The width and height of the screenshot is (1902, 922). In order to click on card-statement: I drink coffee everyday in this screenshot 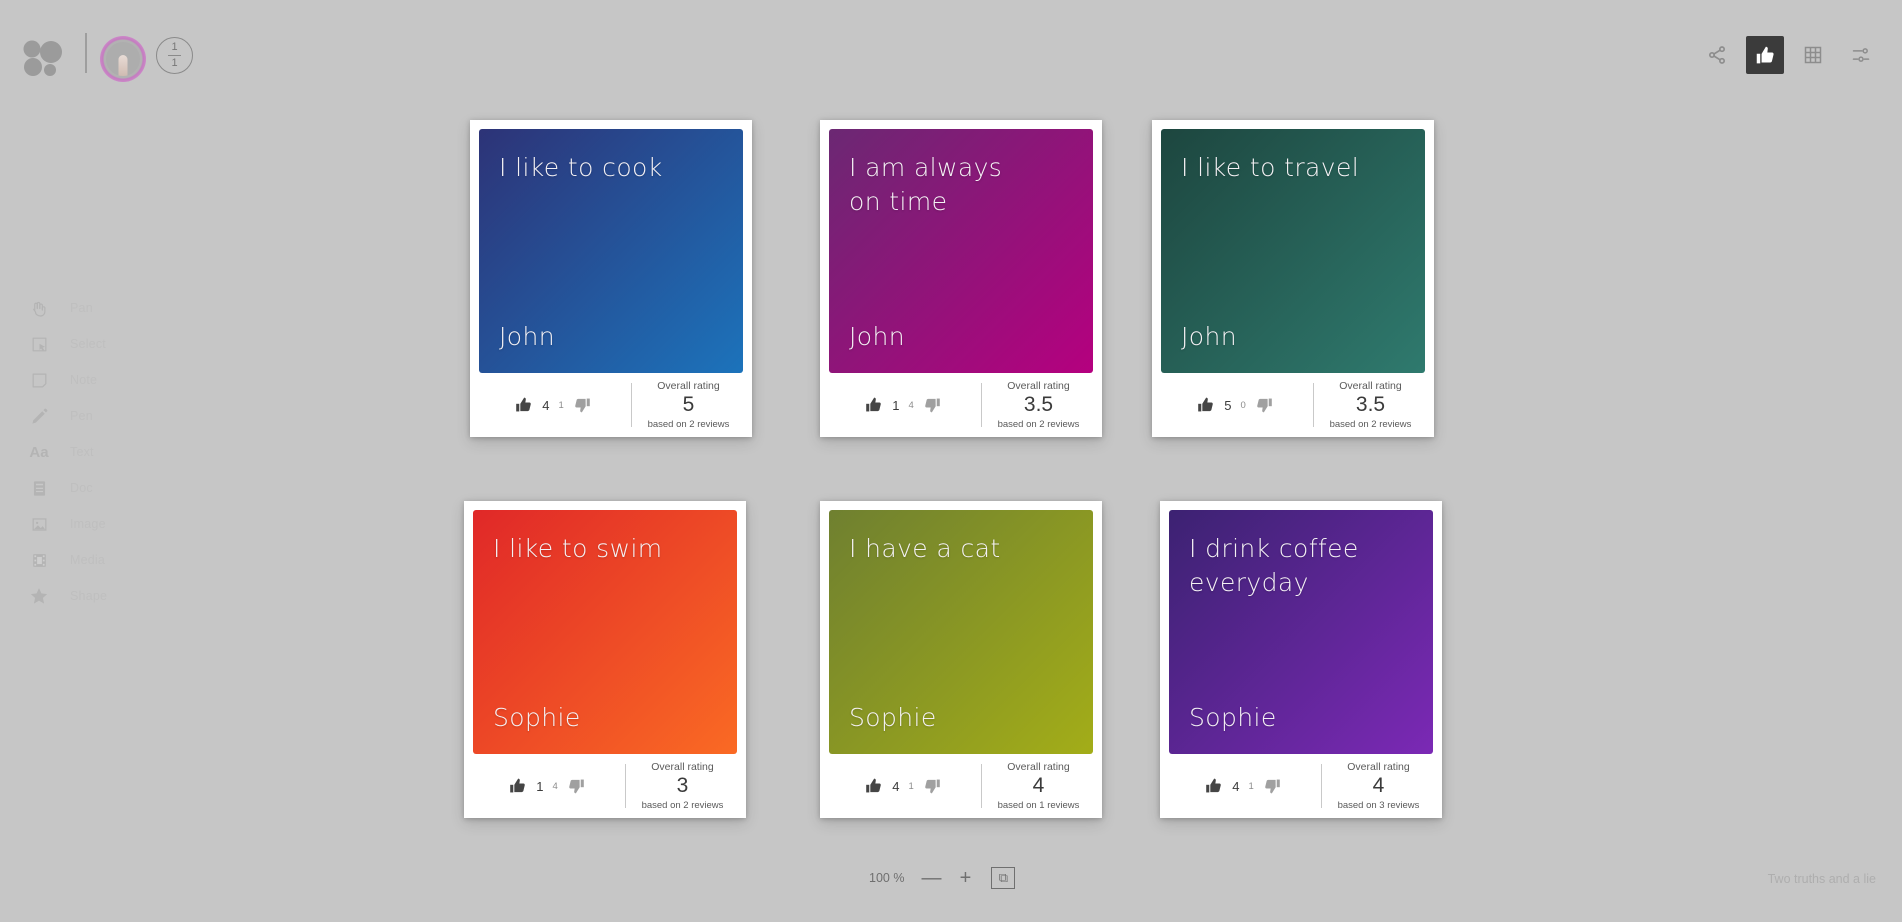, I will do `click(1274, 565)`.